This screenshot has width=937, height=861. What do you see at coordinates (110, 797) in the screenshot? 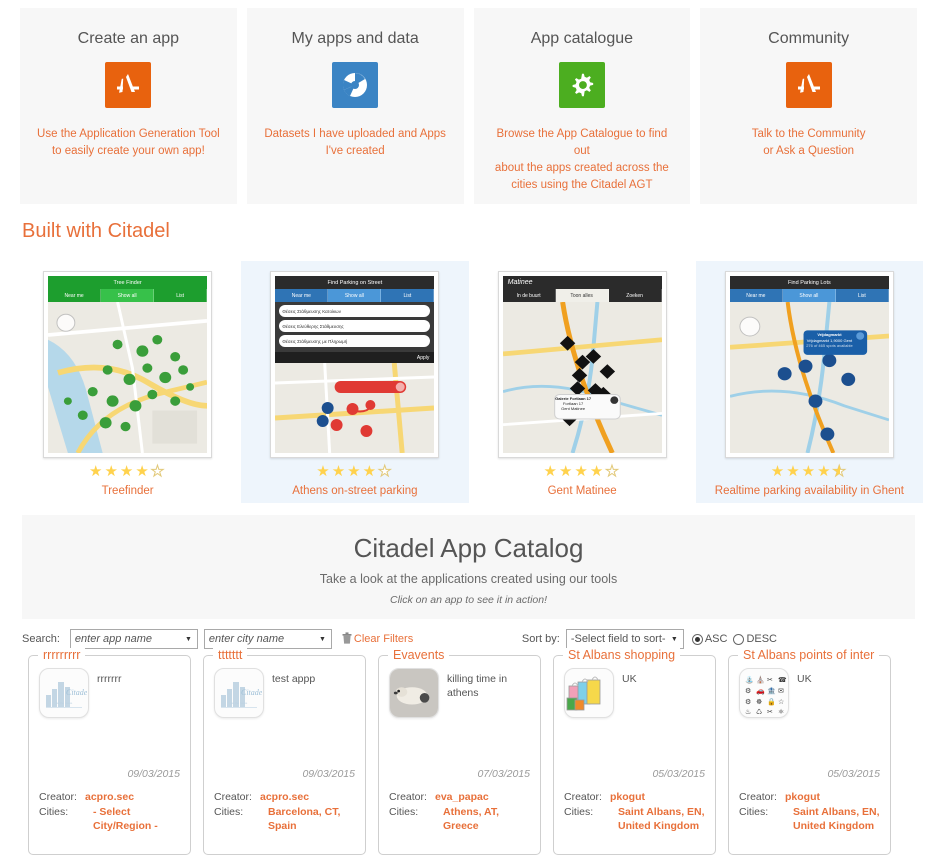
I see `creator-value: acpro.sec` at bounding box center [110, 797].